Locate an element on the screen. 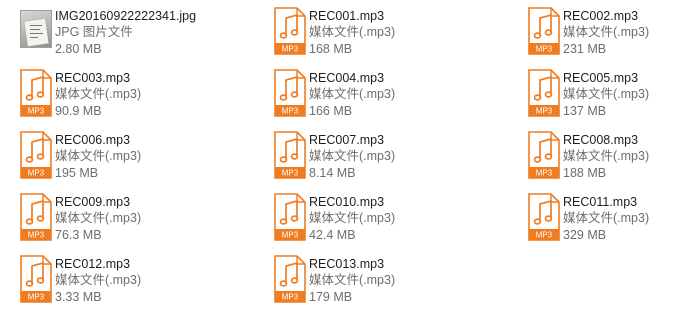  file-item: MP3 REC008.mp3 媒体文件(.mp3) 188 MB is located at coordinates (600, 156).